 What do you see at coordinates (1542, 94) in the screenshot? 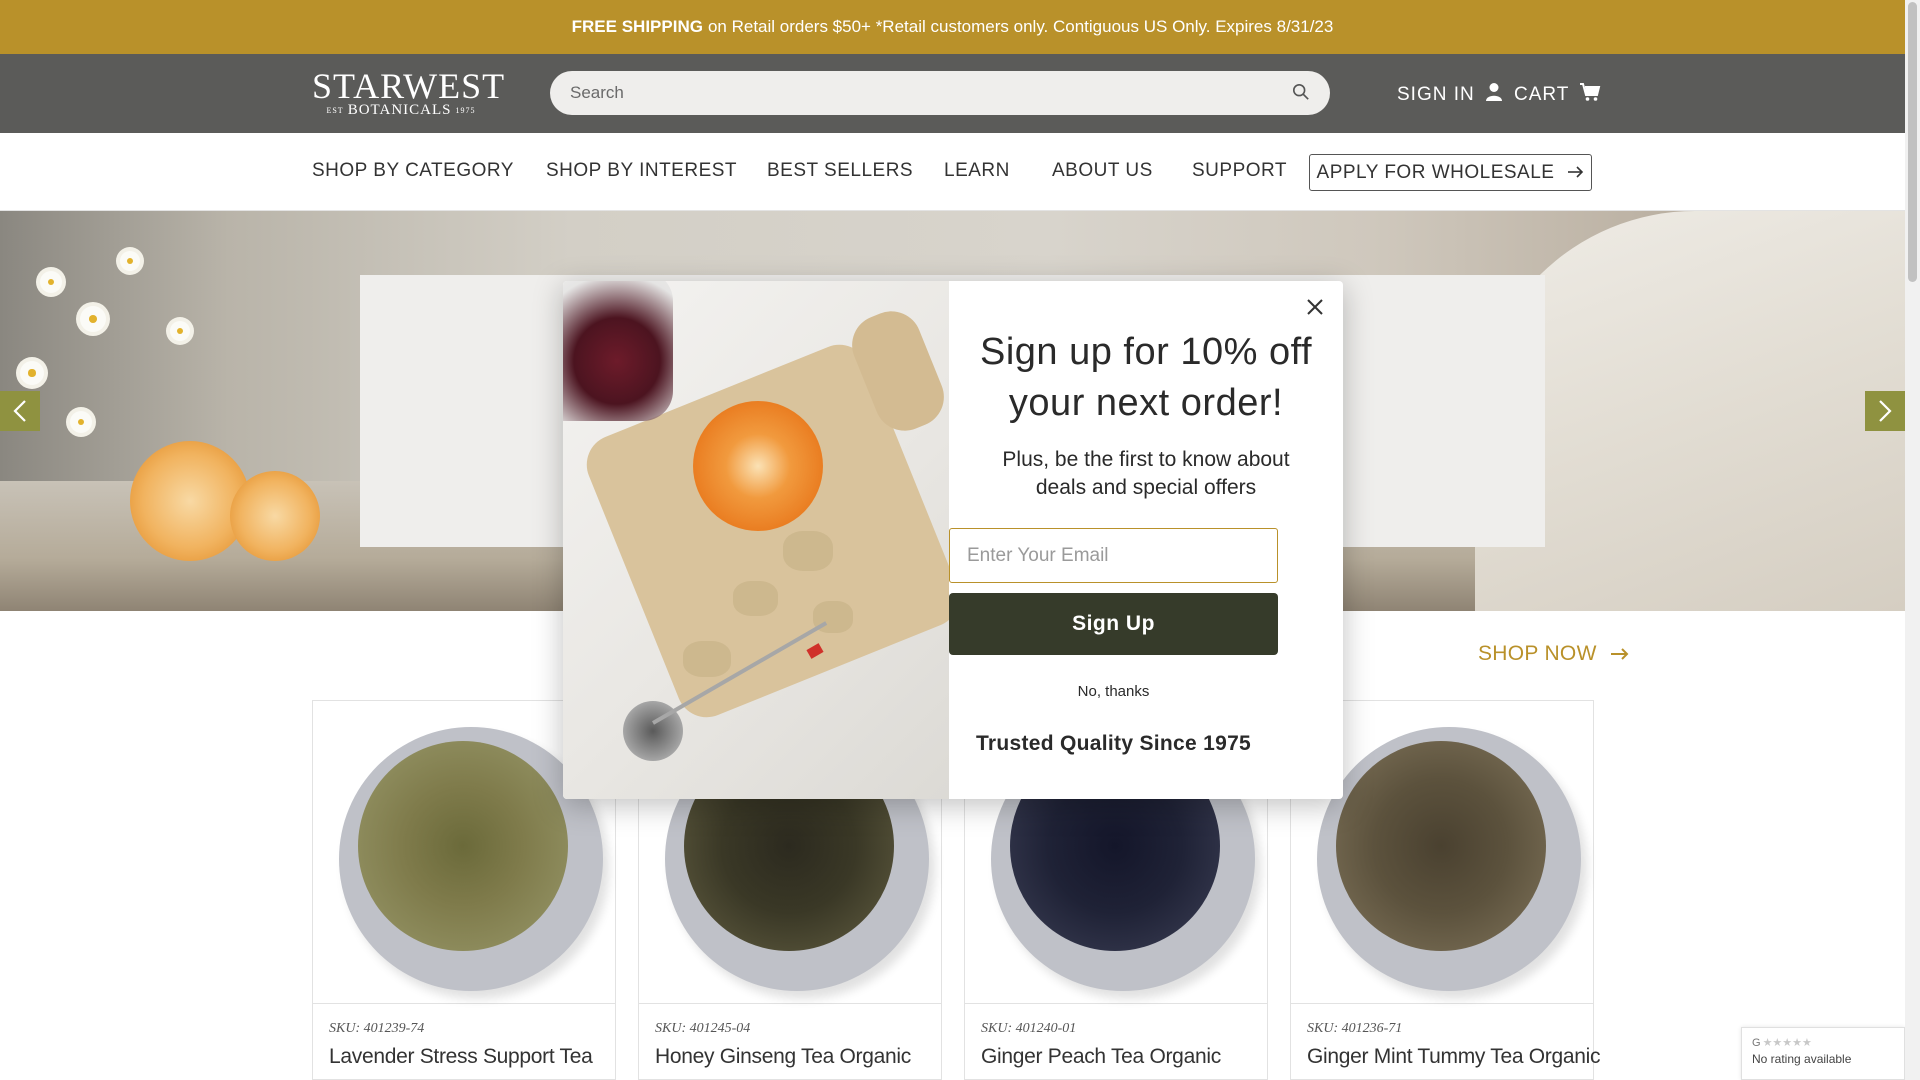
I see `cart-label: CART` at bounding box center [1542, 94].